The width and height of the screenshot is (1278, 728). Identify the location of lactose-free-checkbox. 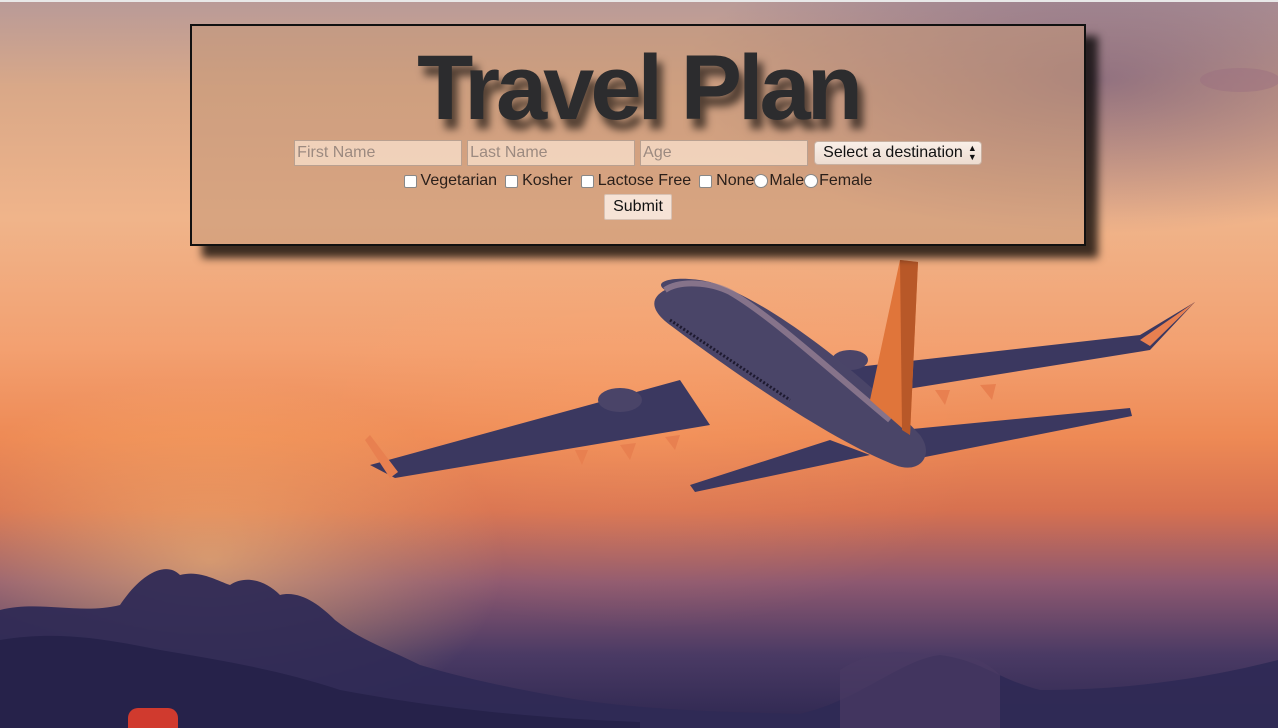
(587, 181).